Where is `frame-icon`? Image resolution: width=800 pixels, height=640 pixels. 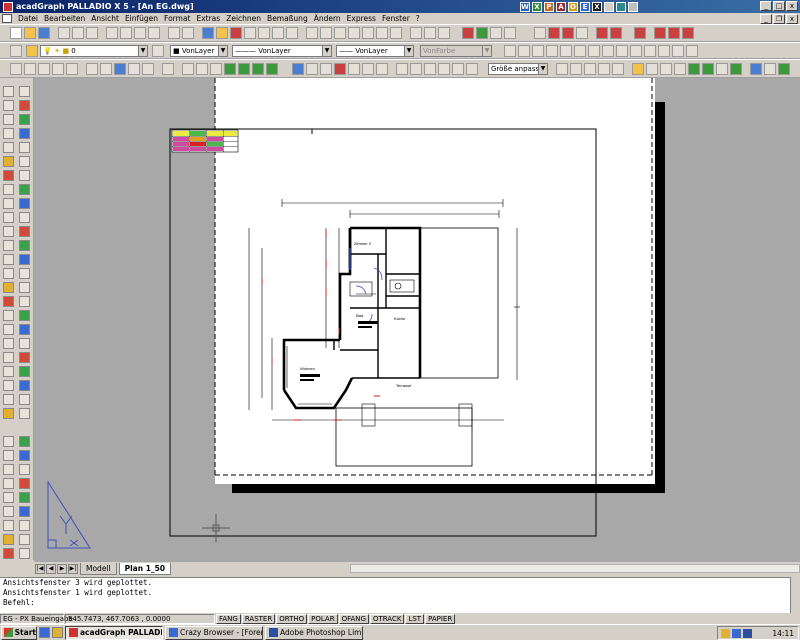 frame-icon is located at coordinates (58, 69).